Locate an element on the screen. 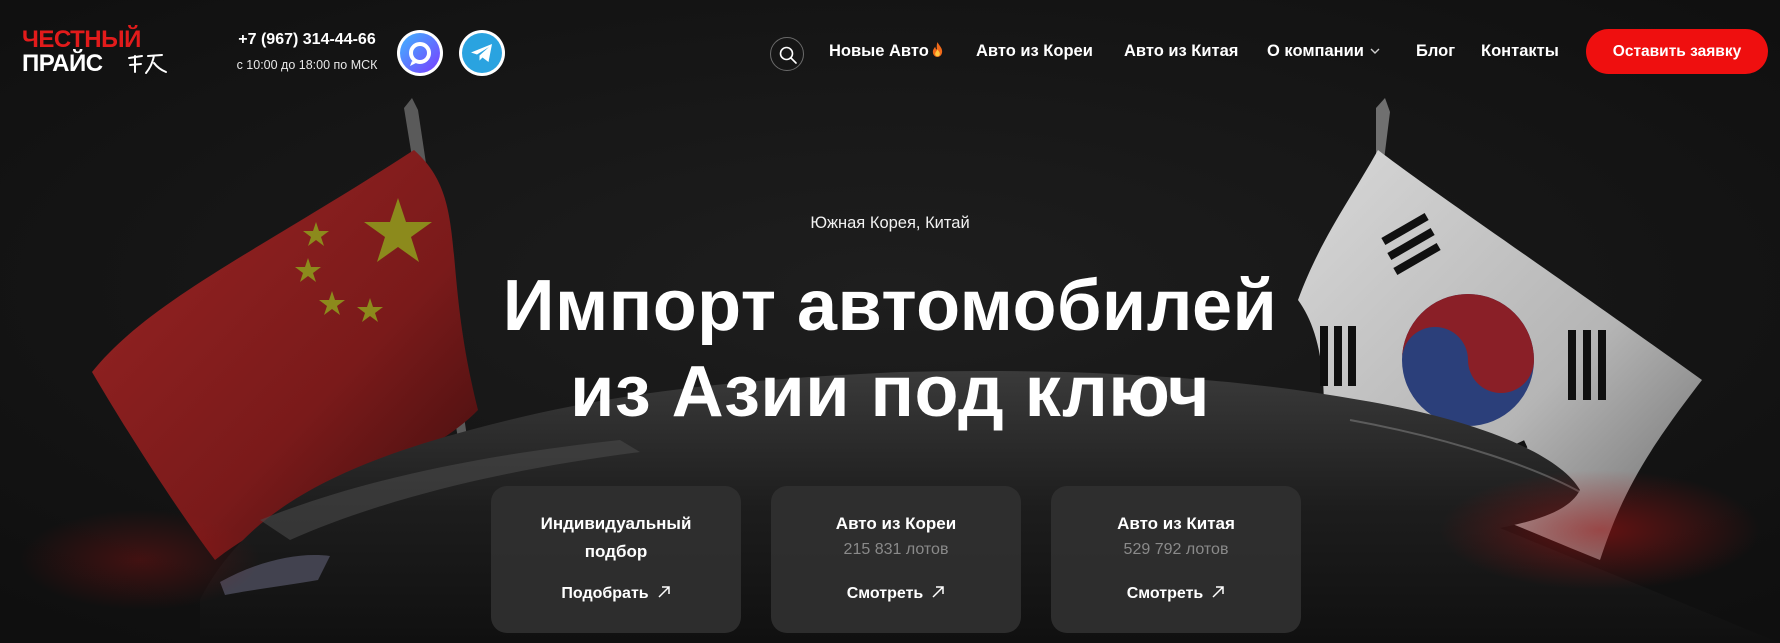 This screenshot has width=1780, height=643. max-messenger-link is located at coordinates (420, 53).